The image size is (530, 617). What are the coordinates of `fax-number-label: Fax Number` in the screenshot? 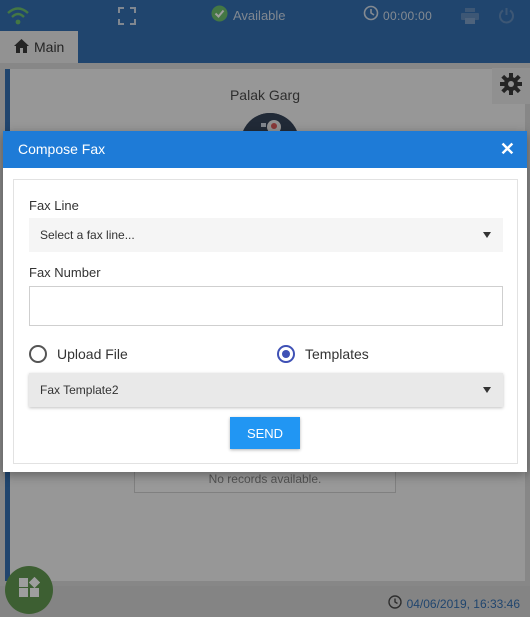 It's located at (65, 272).